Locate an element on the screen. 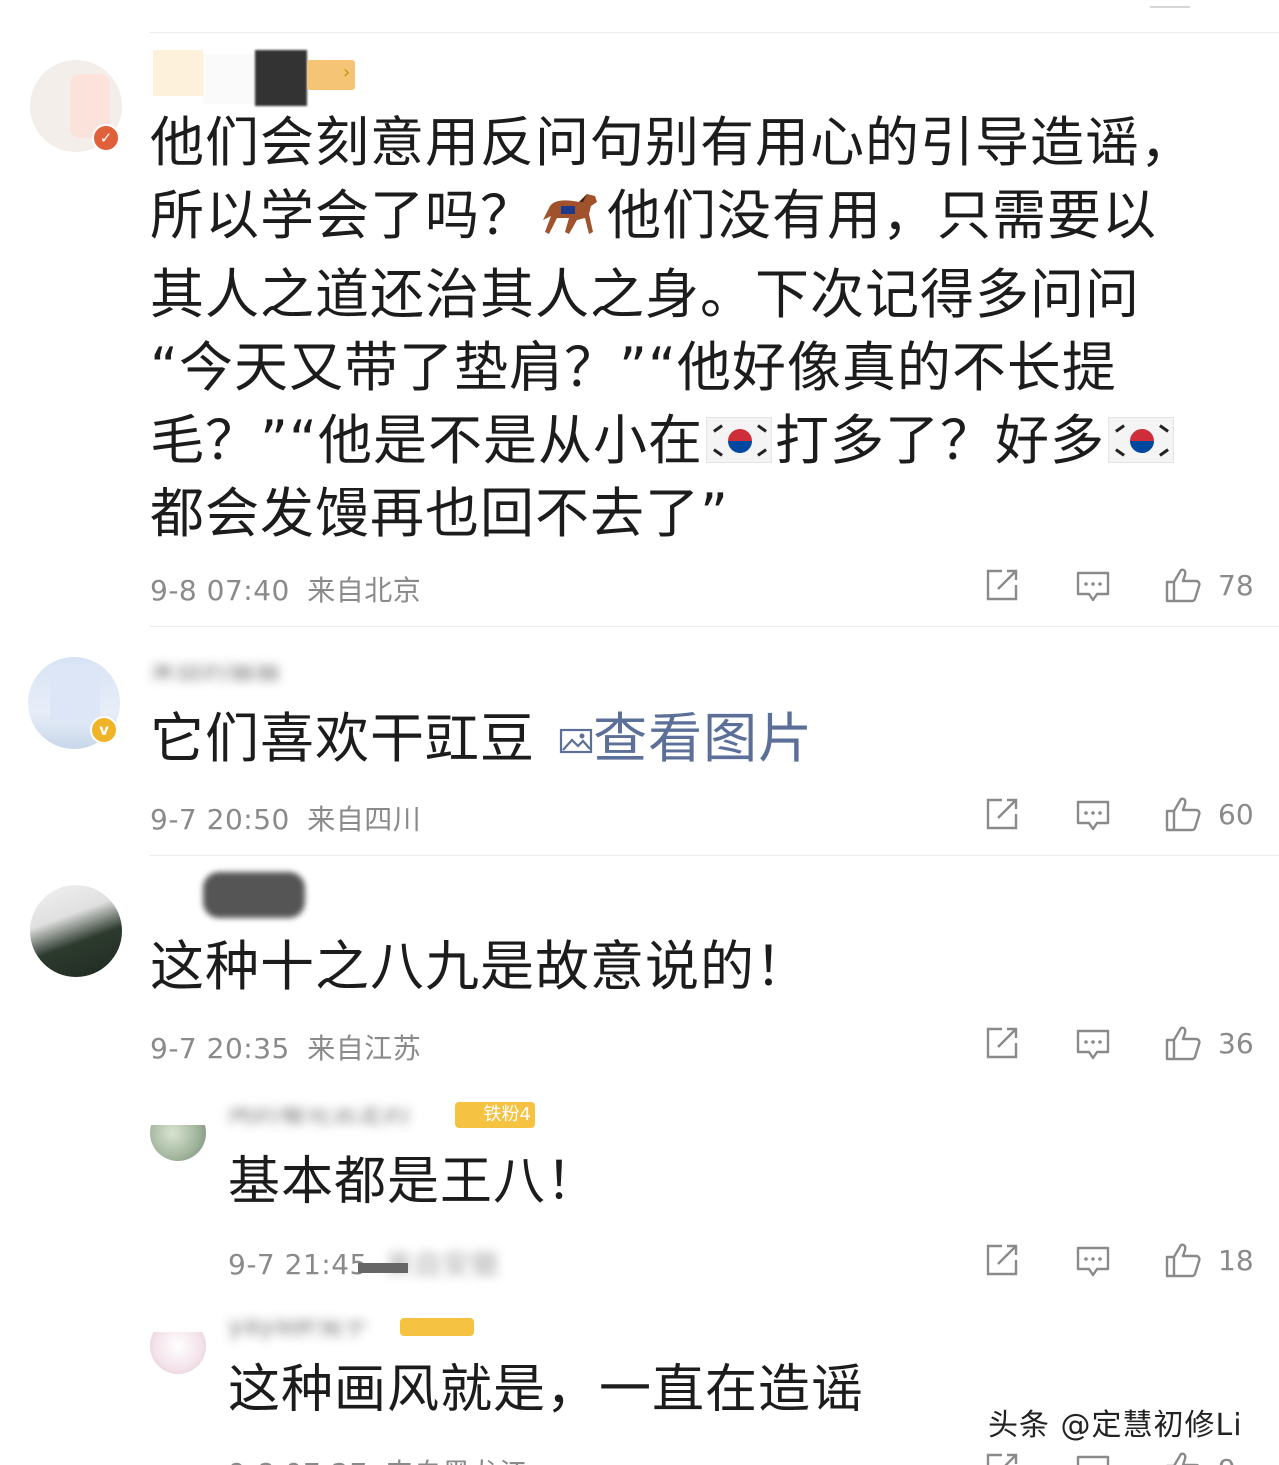 The width and height of the screenshot is (1279, 1465). username: 闲的看花去定的 is located at coordinates (319, 1118).